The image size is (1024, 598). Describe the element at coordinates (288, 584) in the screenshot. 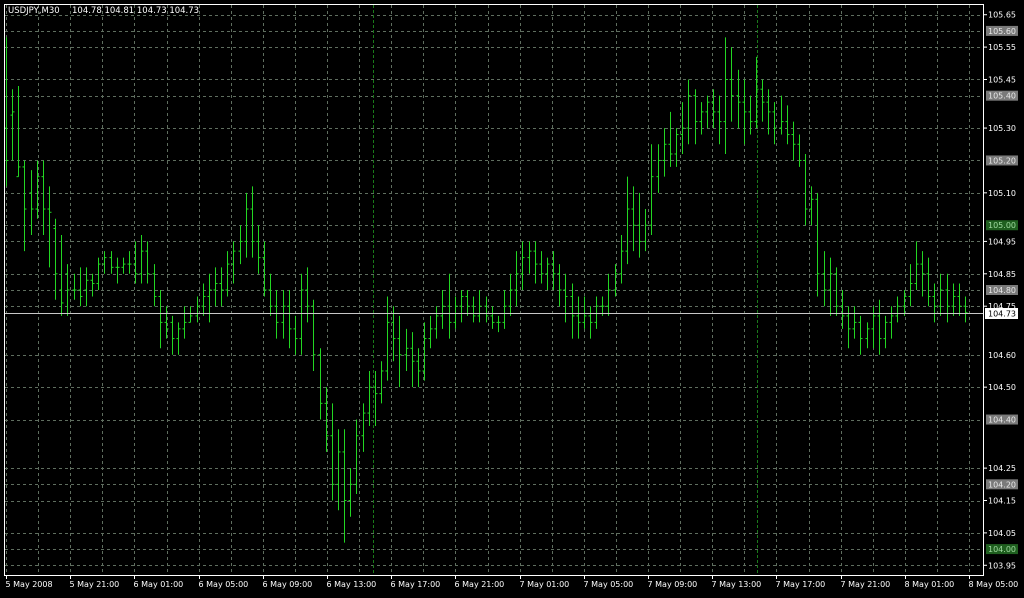

I see `time-axis-label: 6 May 09:00` at that location.